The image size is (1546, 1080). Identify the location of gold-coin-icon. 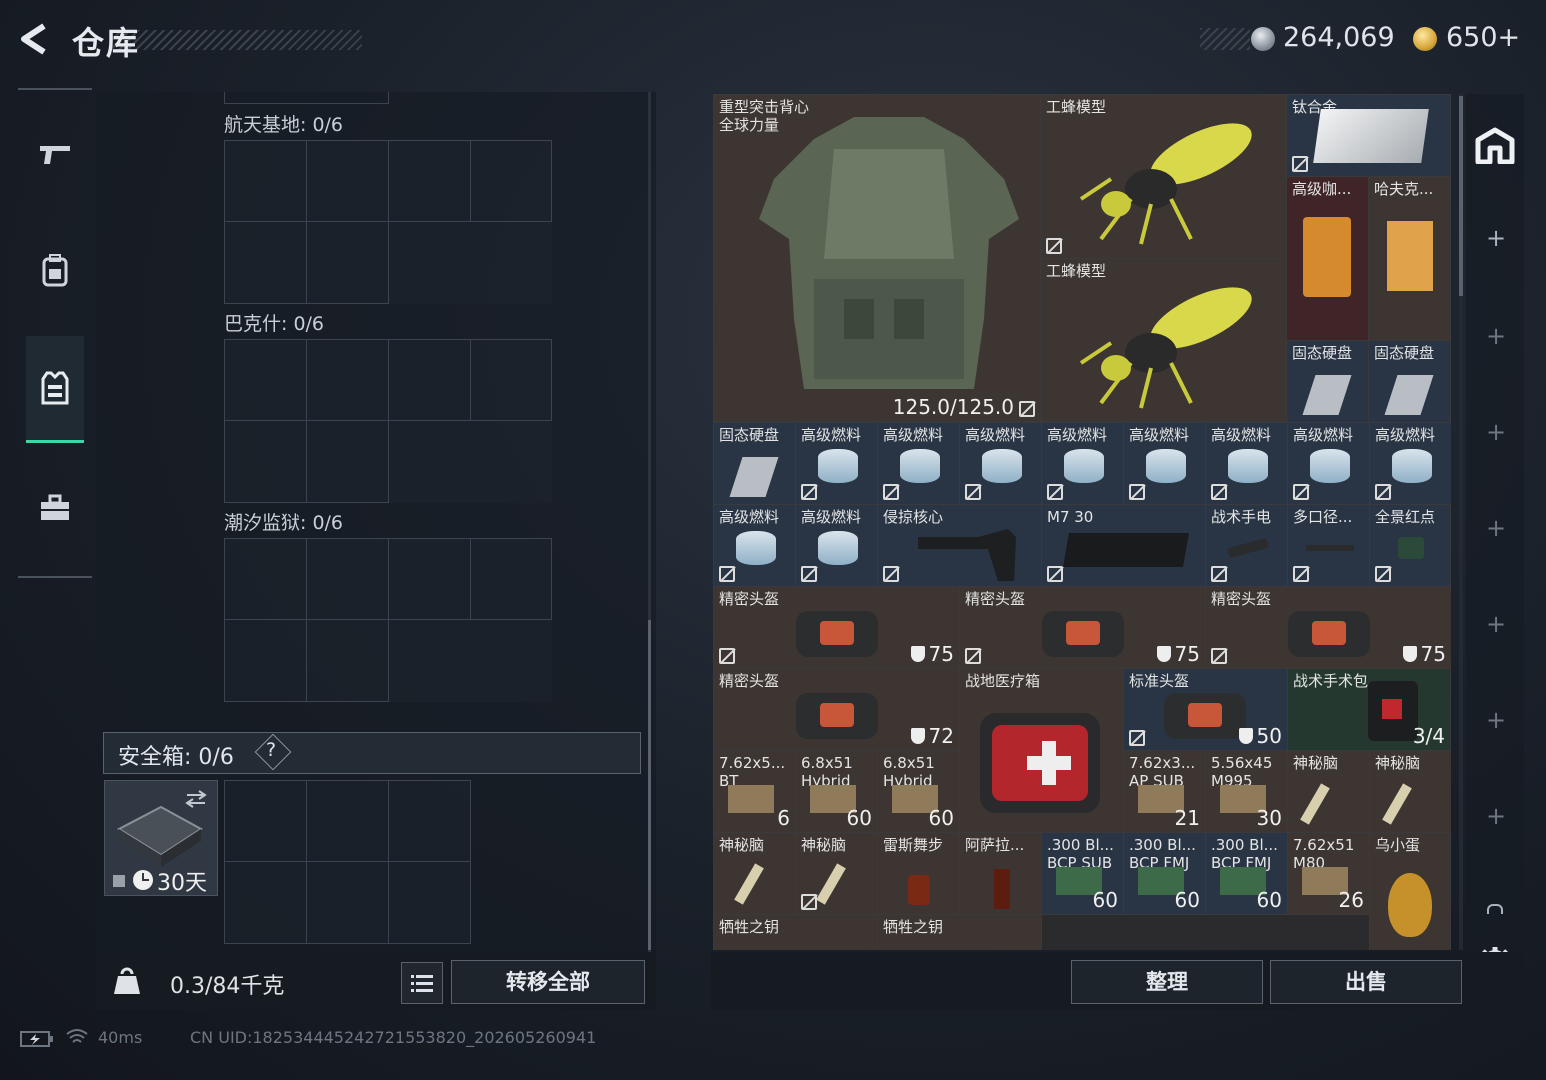
(1425, 39).